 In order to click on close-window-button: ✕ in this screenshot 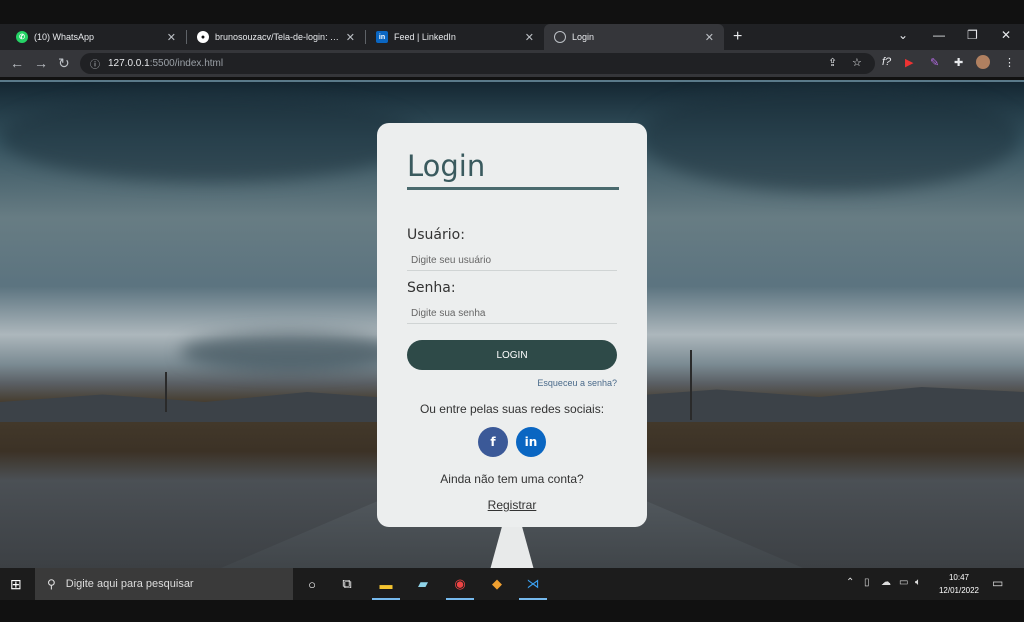, I will do `click(1006, 35)`.